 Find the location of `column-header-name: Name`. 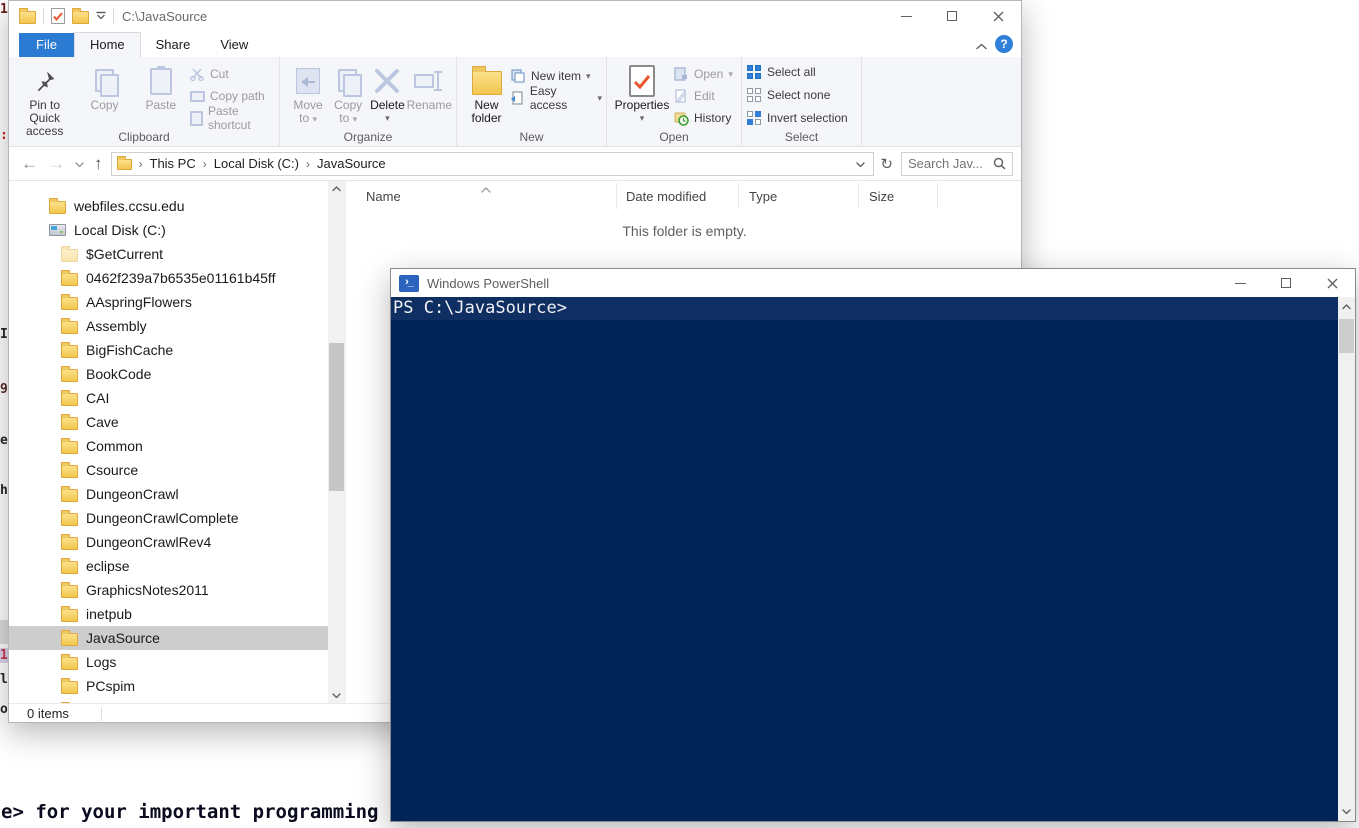

column-header-name: Name is located at coordinates (481, 196).